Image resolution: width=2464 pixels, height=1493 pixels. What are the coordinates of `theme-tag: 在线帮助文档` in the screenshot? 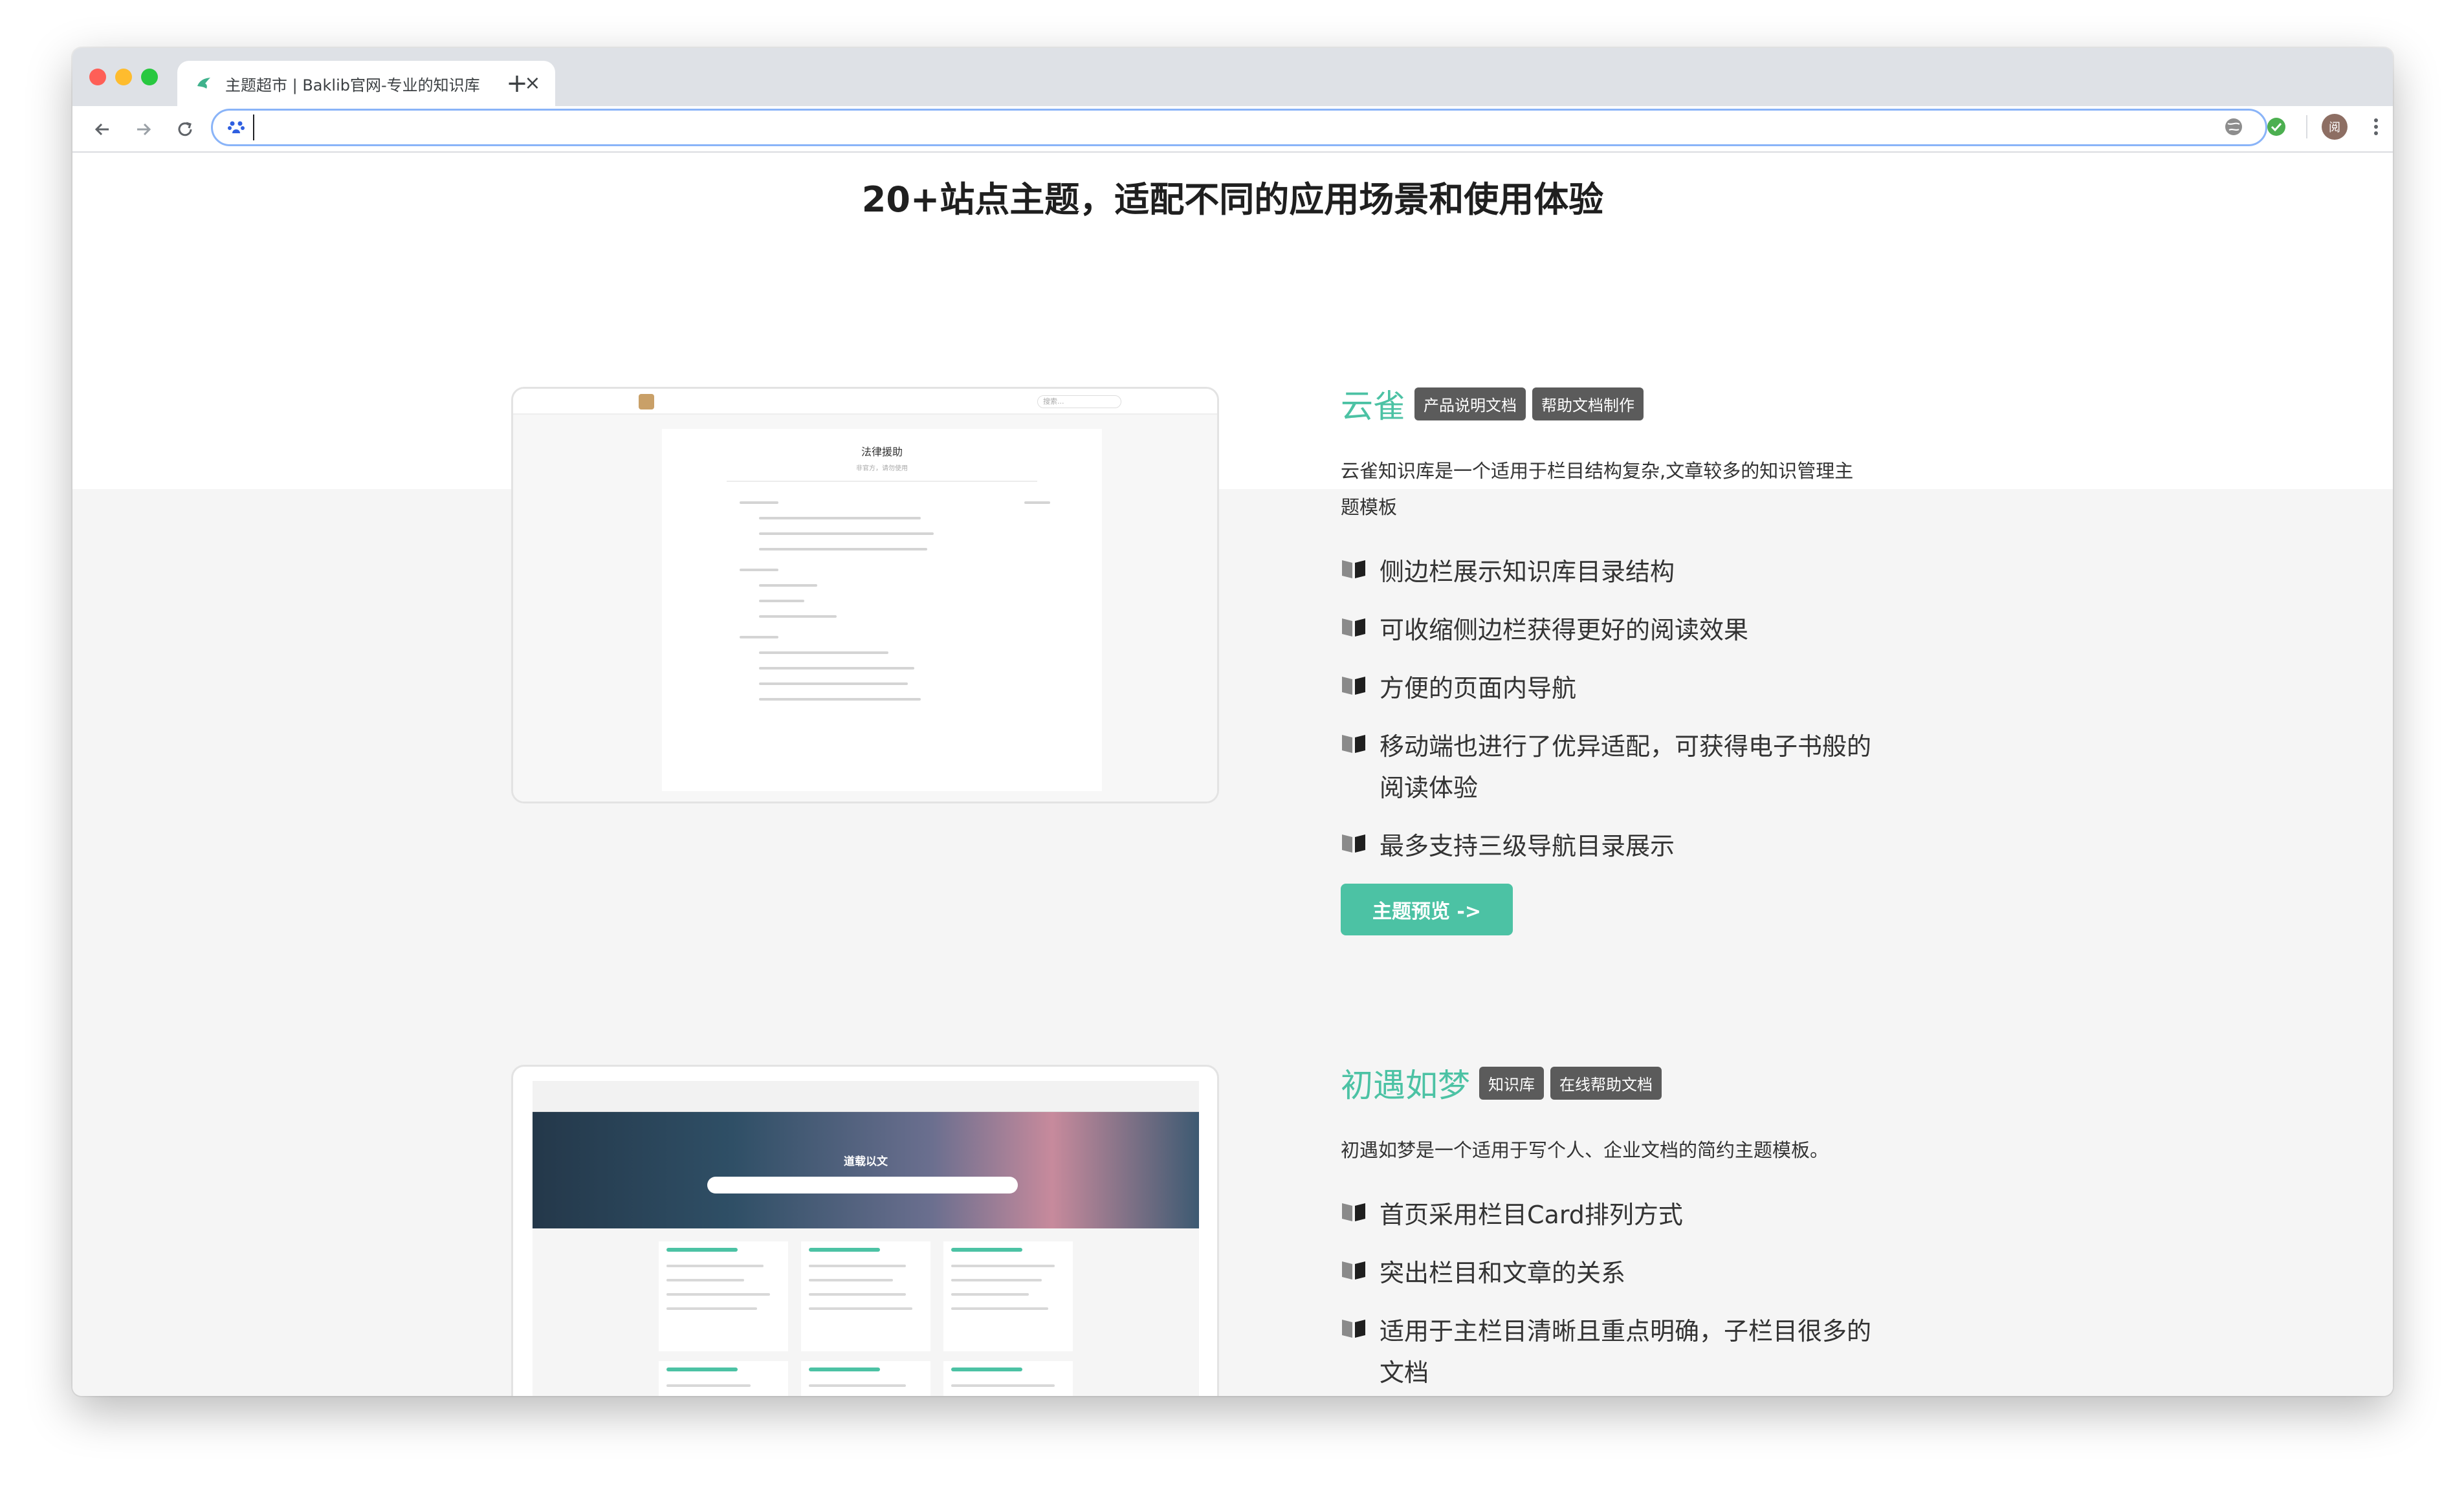 It's located at (1606, 1083).